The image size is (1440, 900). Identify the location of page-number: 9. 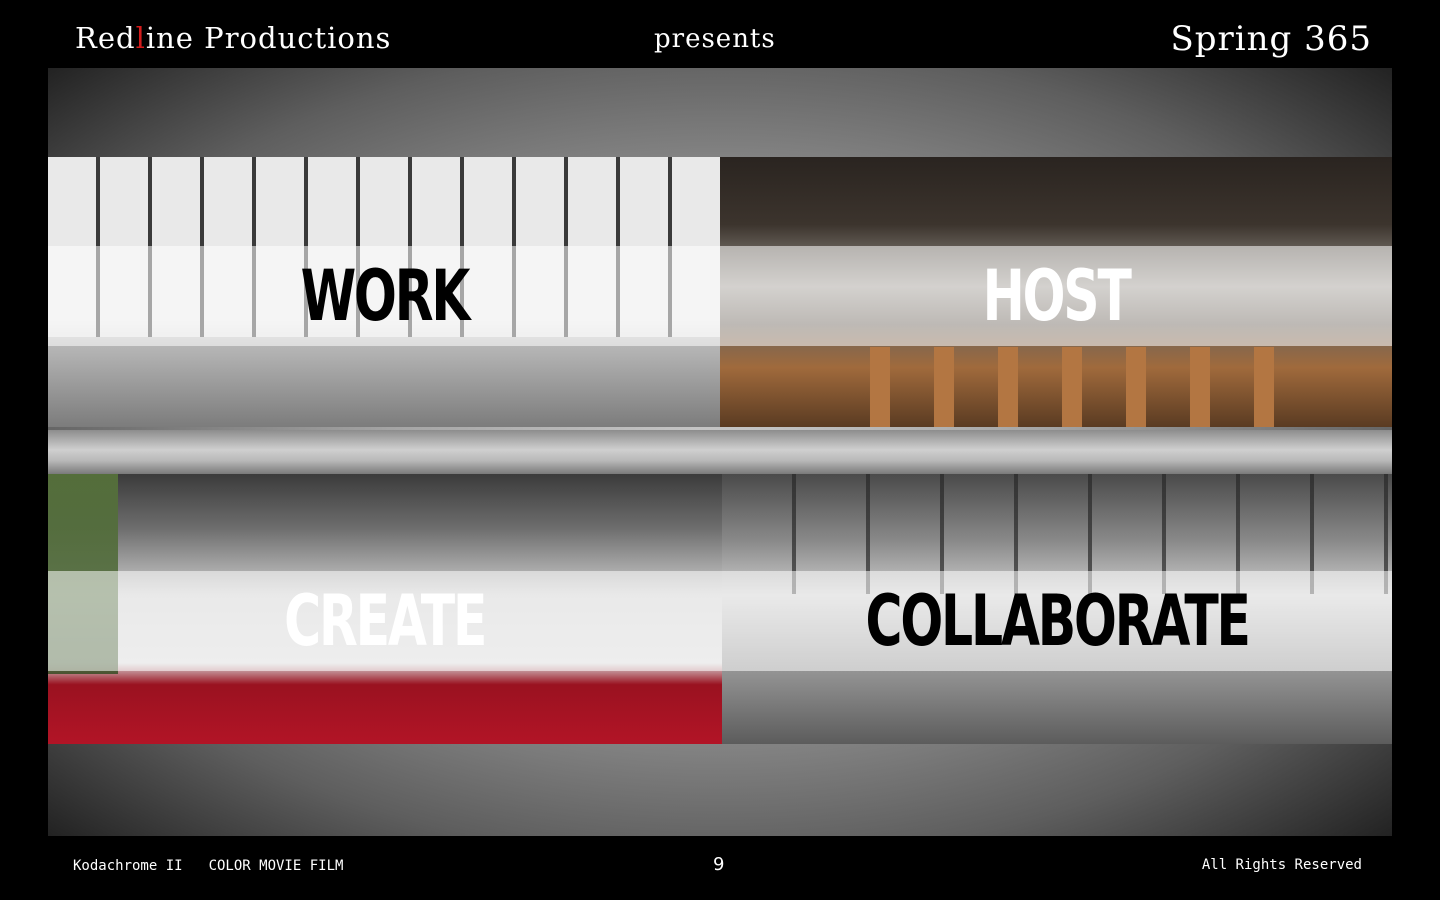
(719, 864).